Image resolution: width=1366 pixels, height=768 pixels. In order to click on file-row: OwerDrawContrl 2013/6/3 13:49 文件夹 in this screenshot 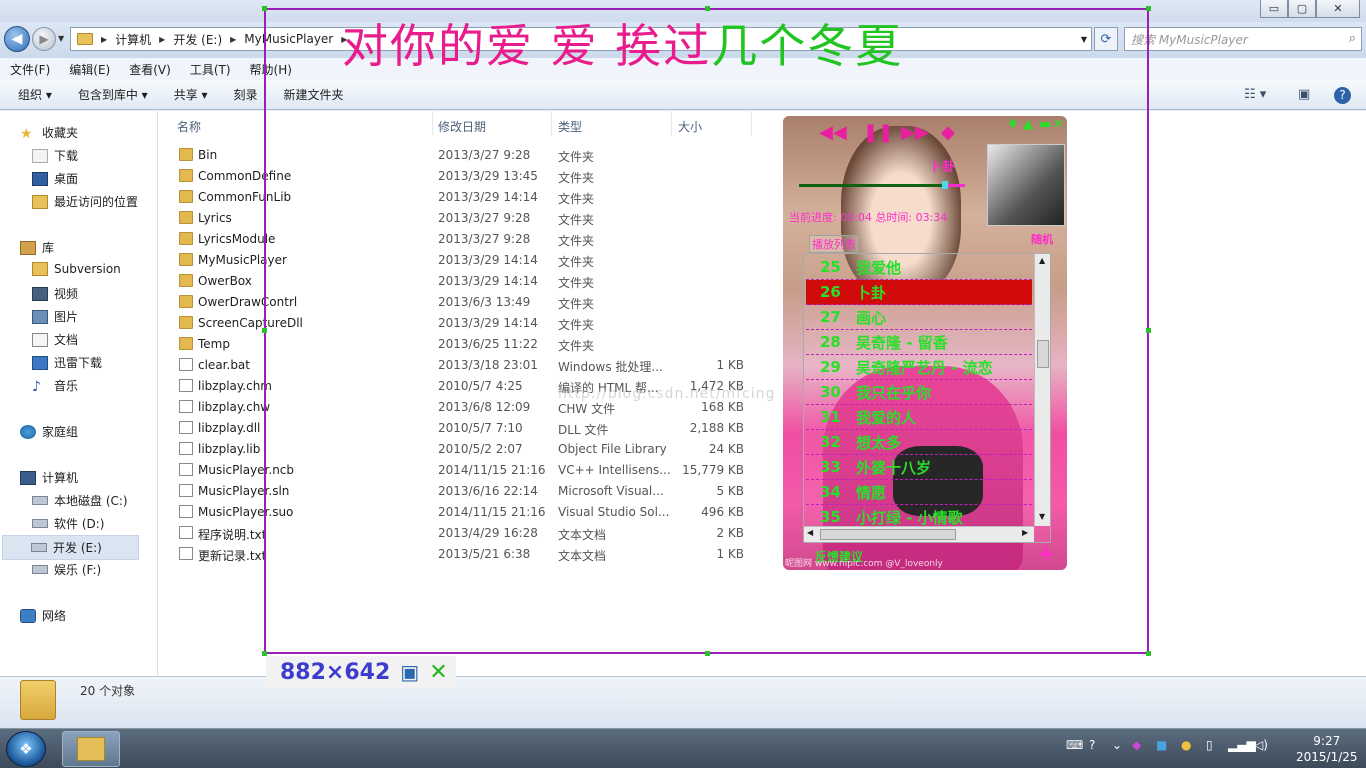, I will do `click(466, 302)`.